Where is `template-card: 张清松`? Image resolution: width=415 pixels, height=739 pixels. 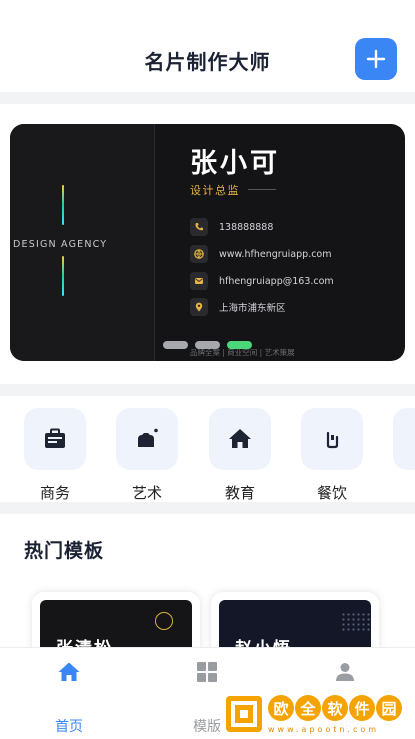
template-card: 张清松 is located at coordinates (116, 623).